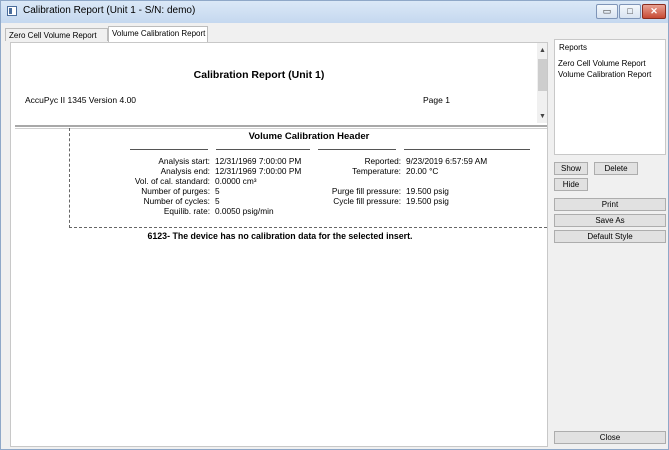  I want to click on cycle-fill-pressure-value: 19.500 psig, so click(427, 201).